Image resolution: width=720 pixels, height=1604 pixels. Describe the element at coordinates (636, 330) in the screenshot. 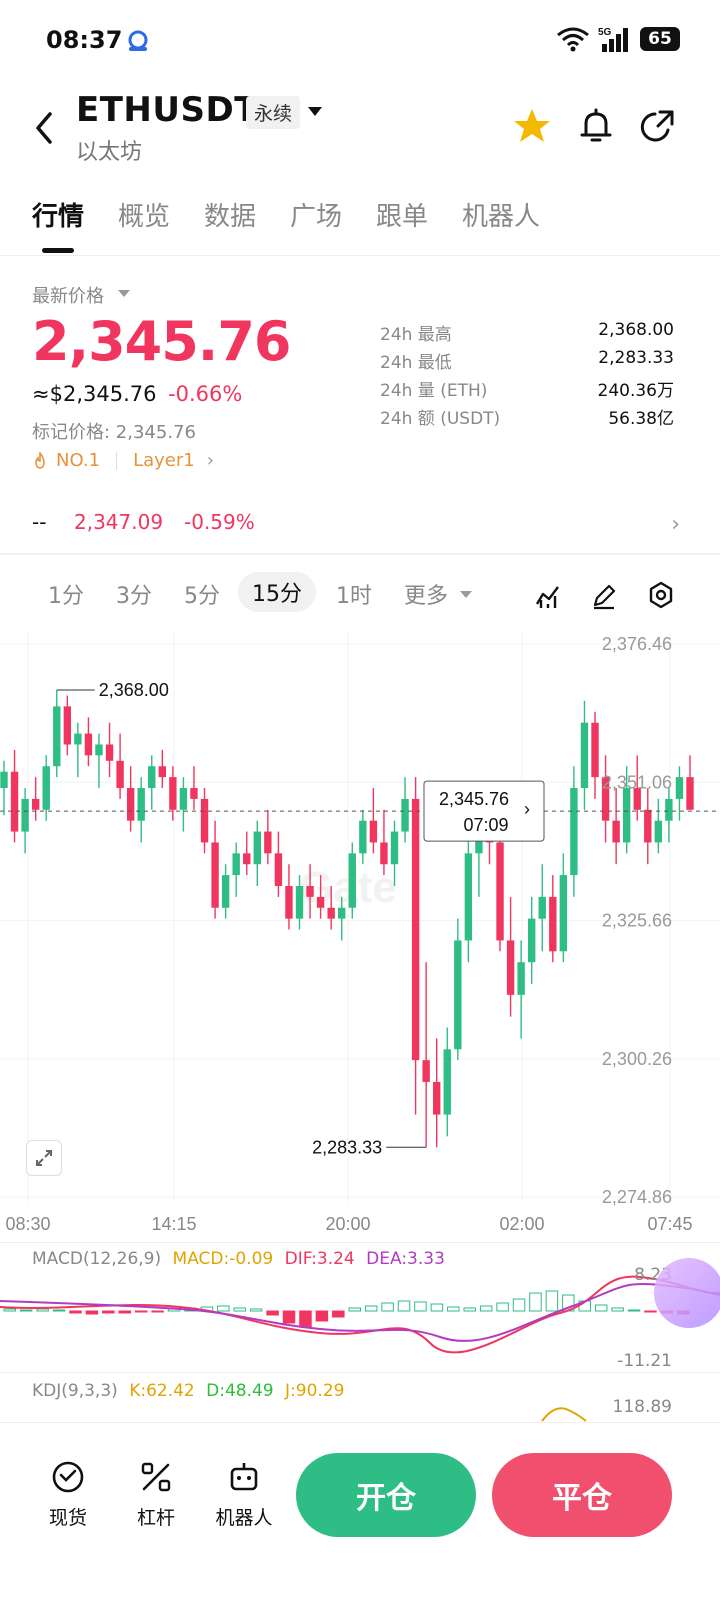

I see `stat-value: 2,368.00` at that location.